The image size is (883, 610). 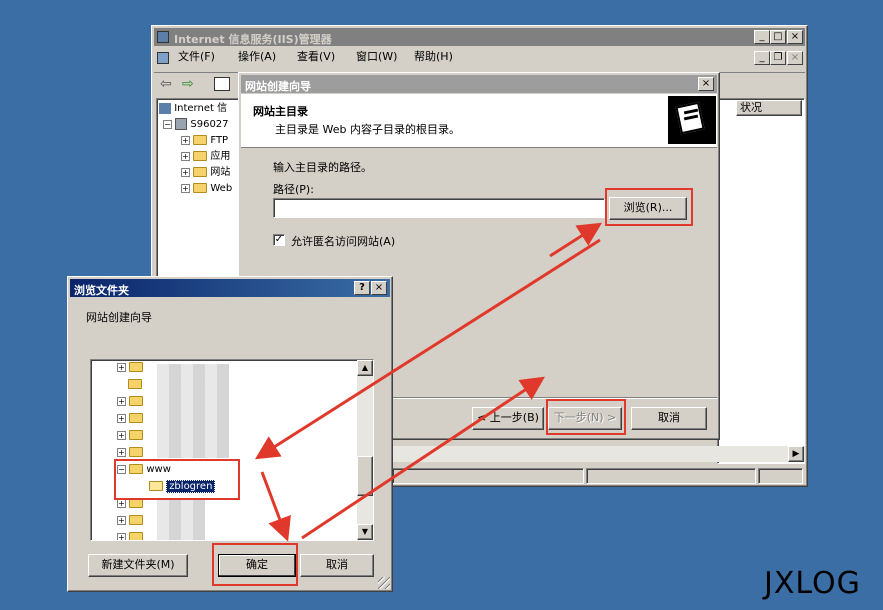 What do you see at coordinates (423, 458) in the screenshot?
I see `arrow-to-next` at bounding box center [423, 458].